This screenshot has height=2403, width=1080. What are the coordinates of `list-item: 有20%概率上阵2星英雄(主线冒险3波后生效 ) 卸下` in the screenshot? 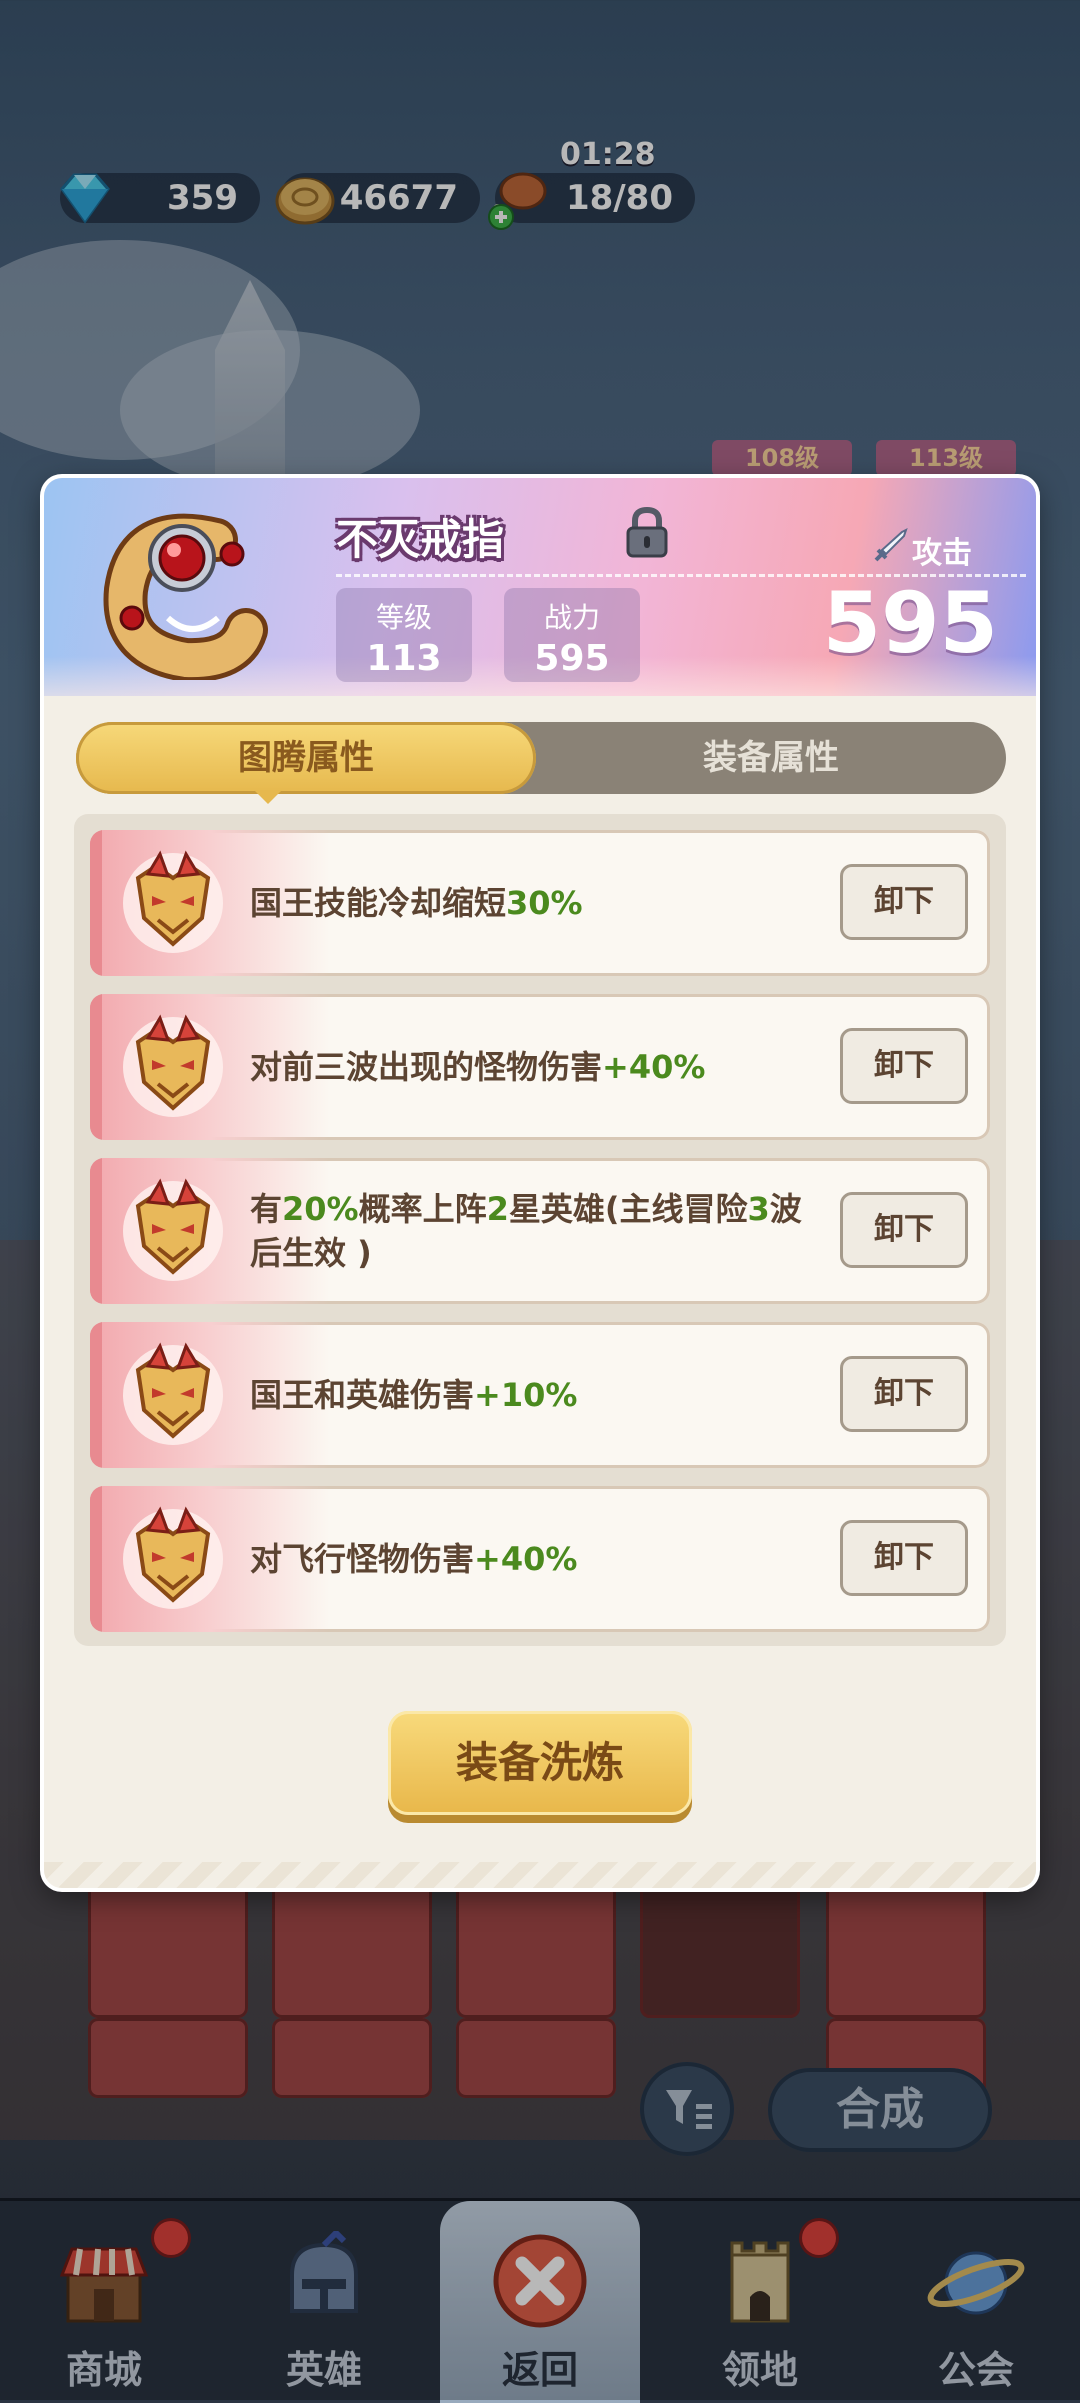 It's located at (540, 1231).